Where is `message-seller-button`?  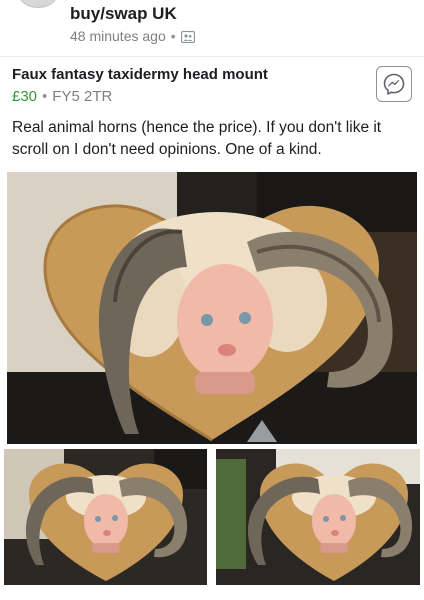
message-seller-button is located at coordinates (394, 84).